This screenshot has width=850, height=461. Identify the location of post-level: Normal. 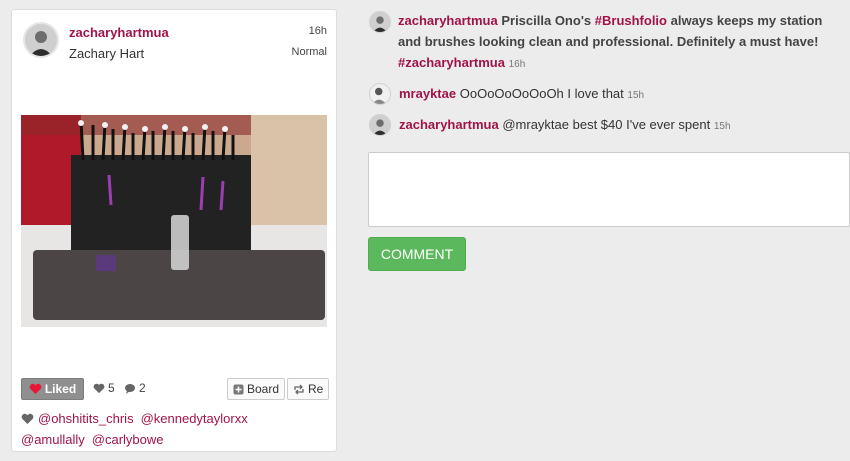
(309, 52).